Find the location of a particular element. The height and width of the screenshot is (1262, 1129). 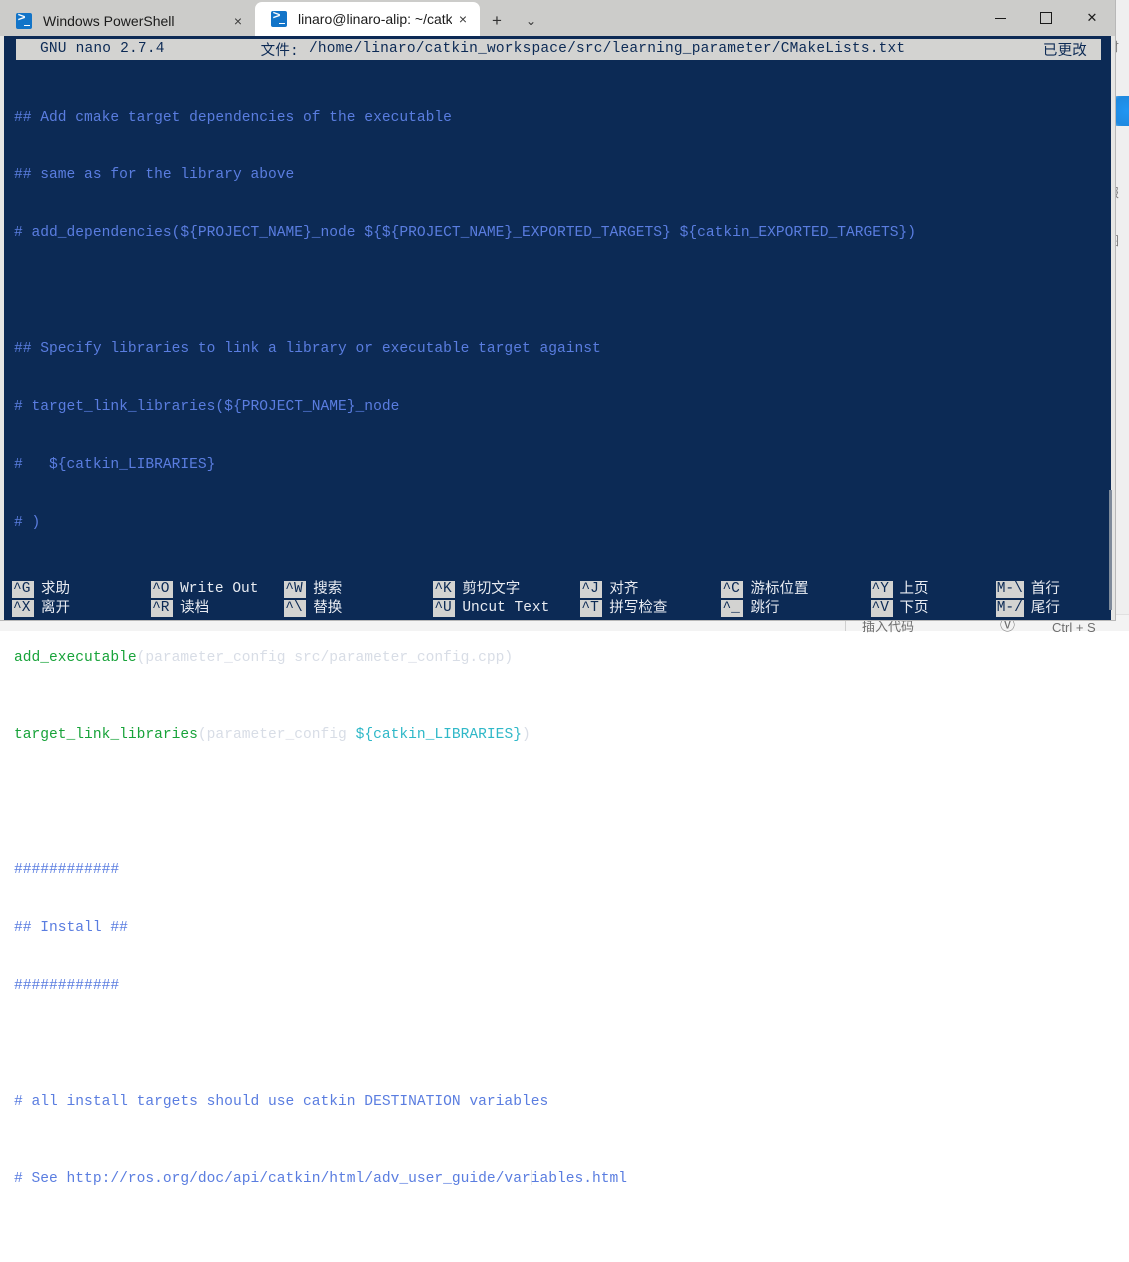

shortcut-group-help: ^G 求助 ^X 离开 is located at coordinates (81, 600).